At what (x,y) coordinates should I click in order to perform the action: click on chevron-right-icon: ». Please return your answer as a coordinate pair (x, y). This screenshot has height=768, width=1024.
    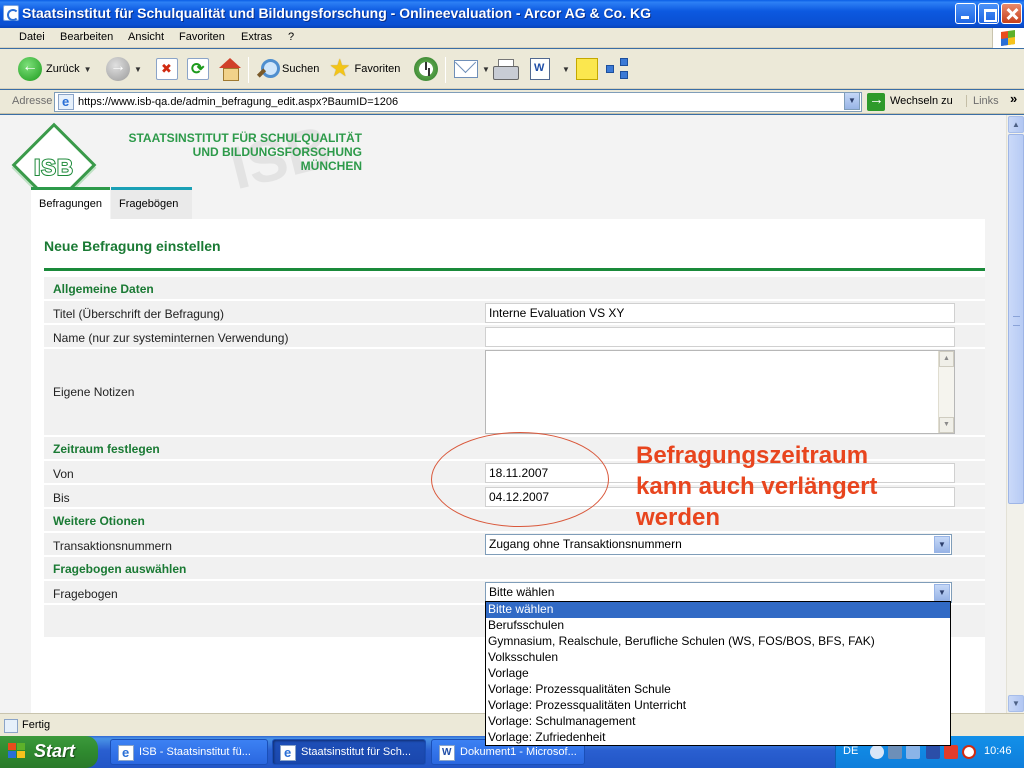
    Looking at the image, I should click on (1013, 98).